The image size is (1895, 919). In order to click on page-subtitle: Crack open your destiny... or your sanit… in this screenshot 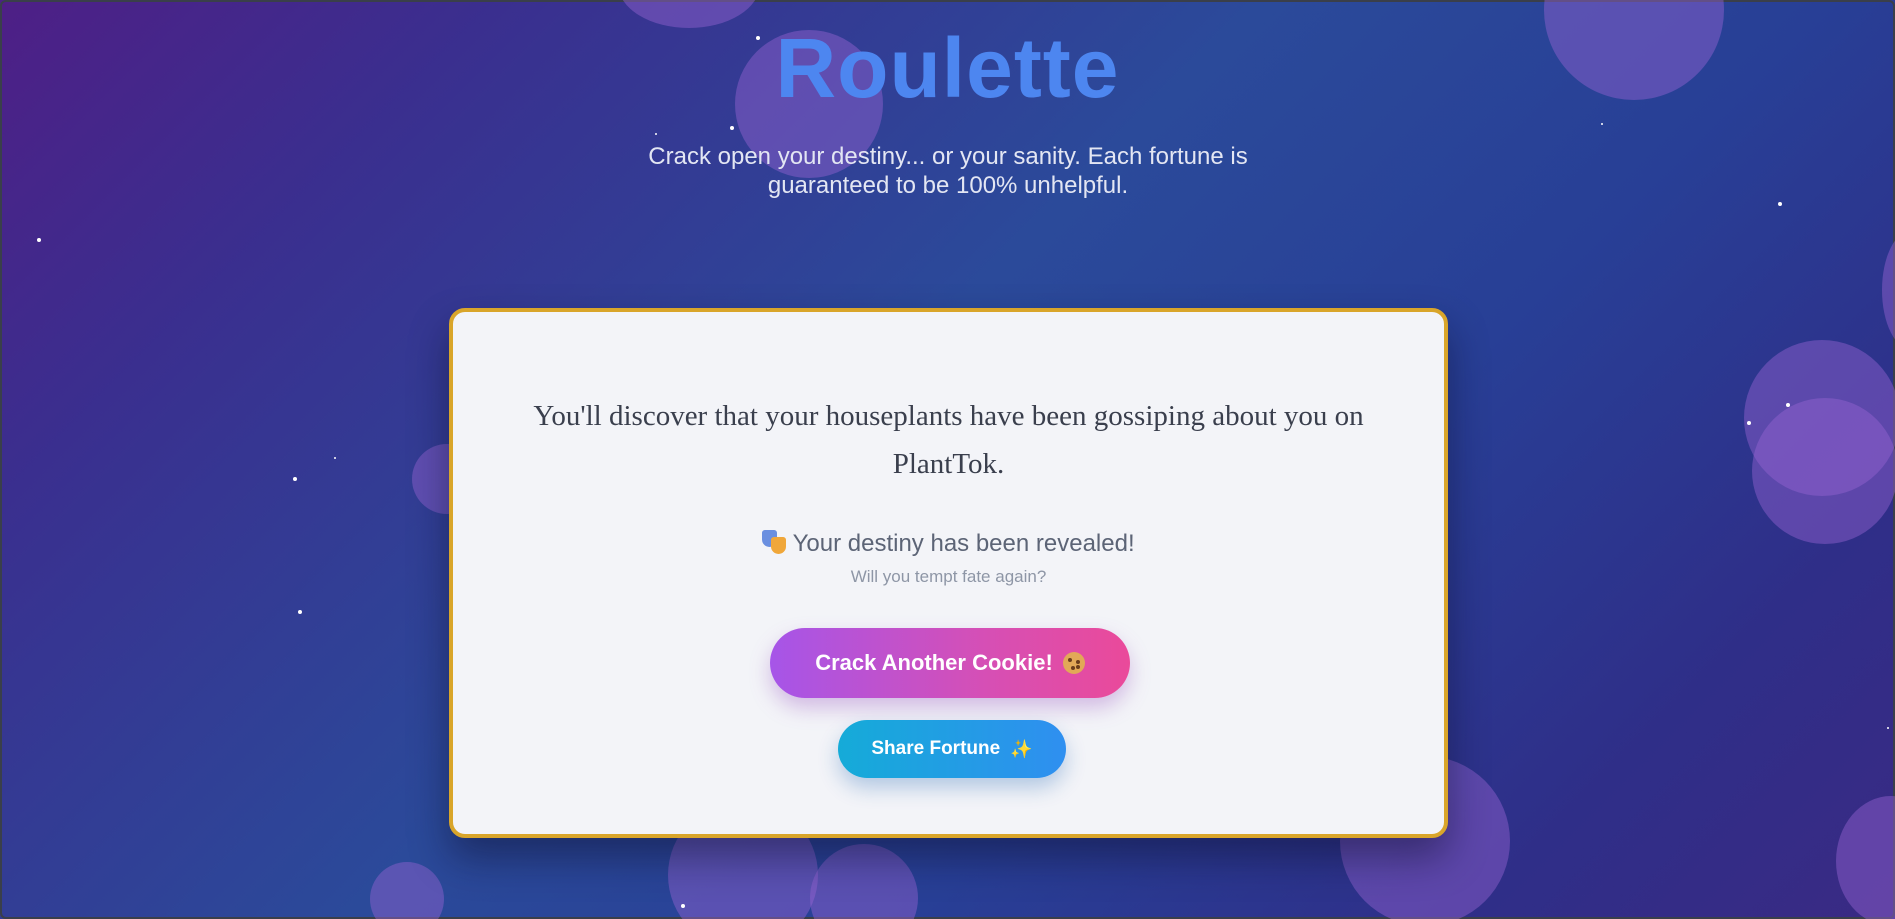, I will do `click(948, 171)`.